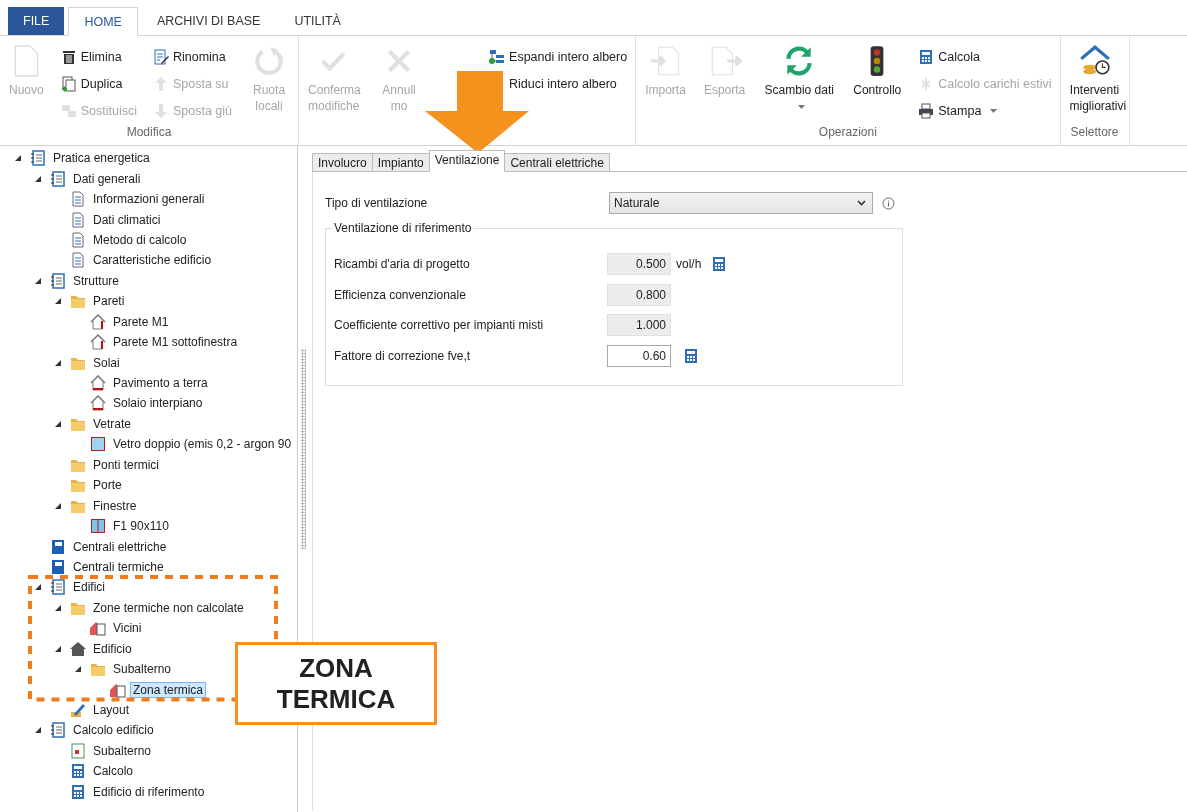  Describe the element at coordinates (558, 56) in the screenshot. I see `ribbon-button: Espandi intero albero` at that location.